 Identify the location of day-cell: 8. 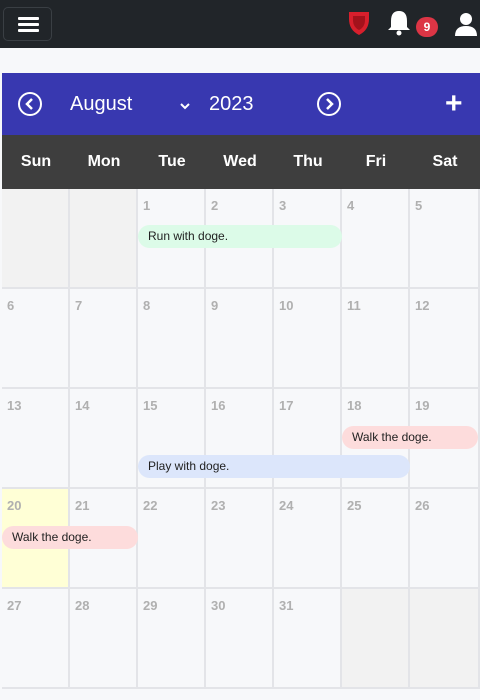
(172, 339).